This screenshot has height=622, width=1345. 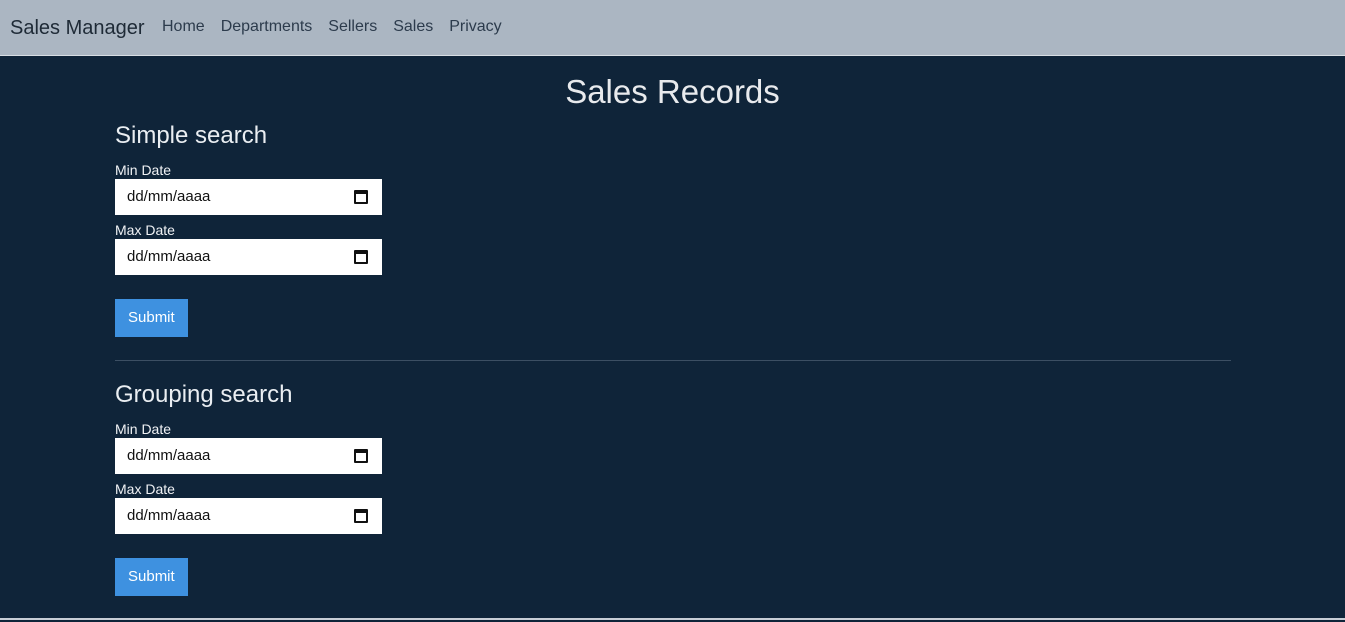 What do you see at coordinates (352, 27) in the screenshot?
I see `nav-link-sellers: Sellers` at bounding box center [352, 27].